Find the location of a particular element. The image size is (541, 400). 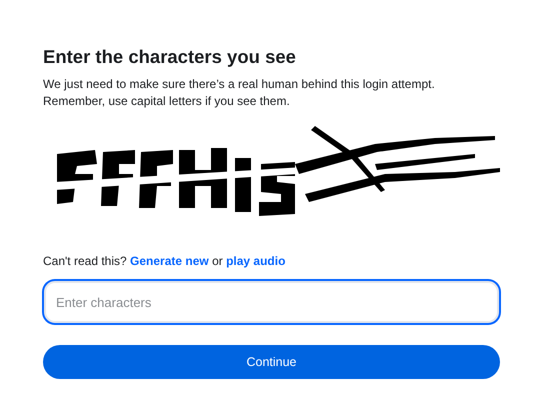

generate-new-link: Generate new is located at coordinates (169, 261).